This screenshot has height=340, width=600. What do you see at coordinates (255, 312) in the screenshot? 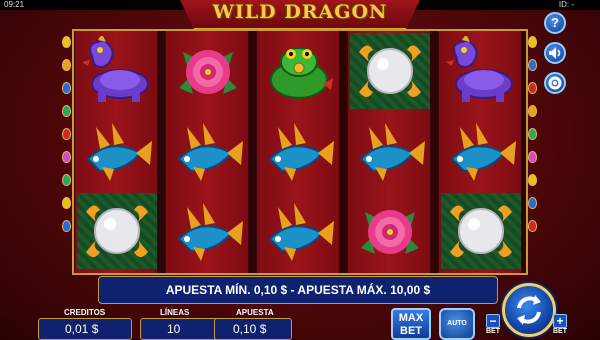
I see `bet-label: APUESTA` at bounding box center [255, 312].